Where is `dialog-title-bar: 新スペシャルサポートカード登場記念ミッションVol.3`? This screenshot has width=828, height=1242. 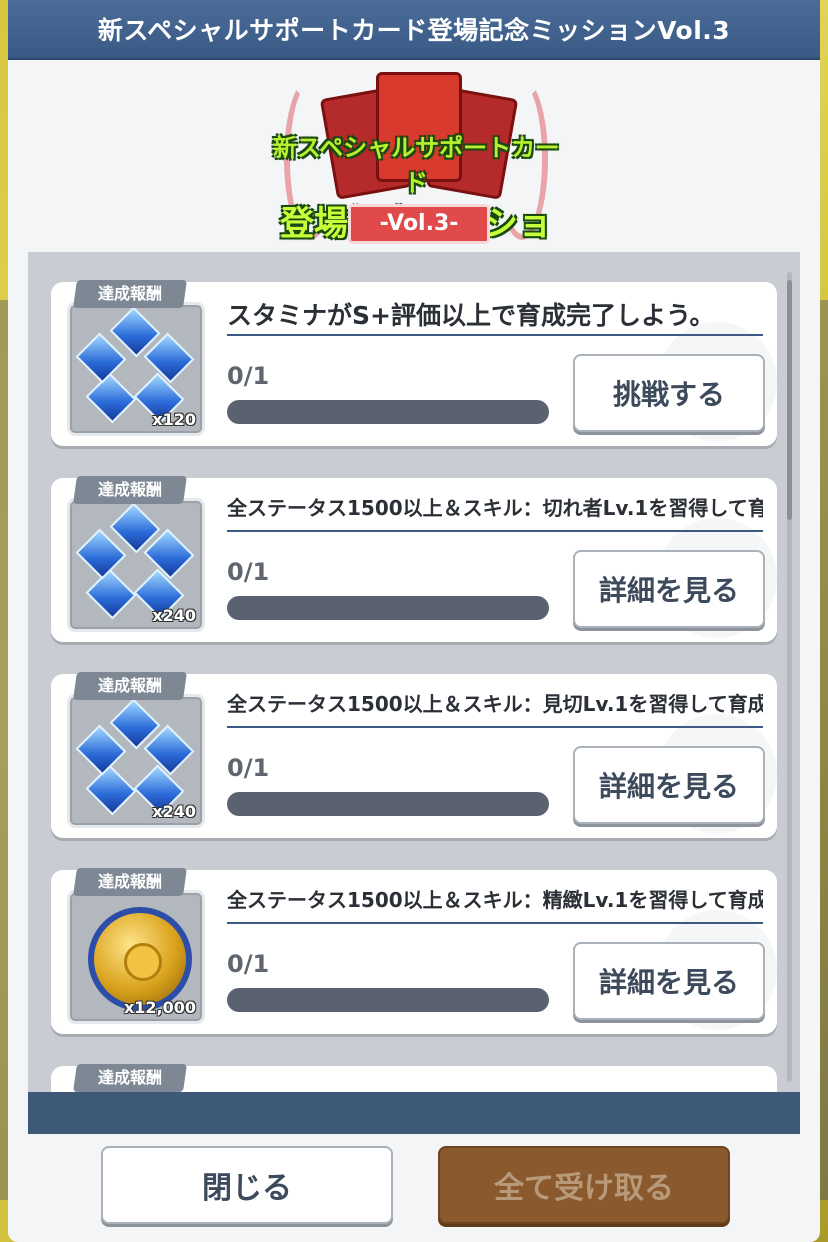 dialog-title-bar: 新スペシャルサポートカード登場記念ミッションVol.3 is located at coordinates (414, 30).